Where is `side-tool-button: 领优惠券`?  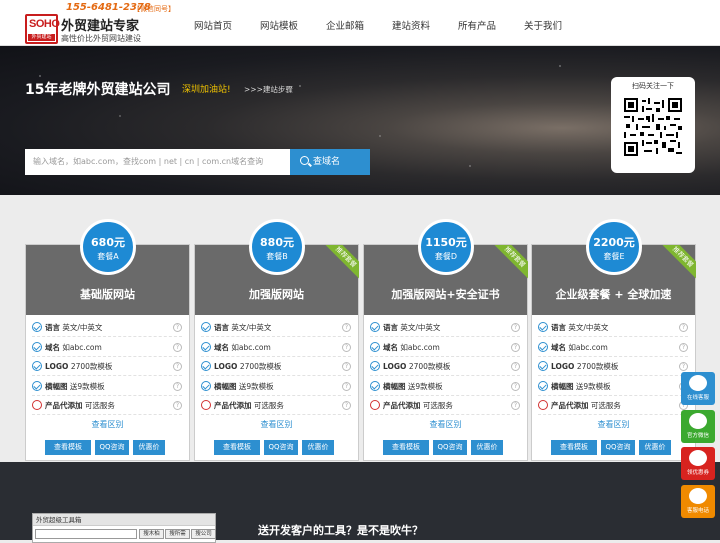 side-tool-button: 领优惠券 is located at coordinates (698, 463).